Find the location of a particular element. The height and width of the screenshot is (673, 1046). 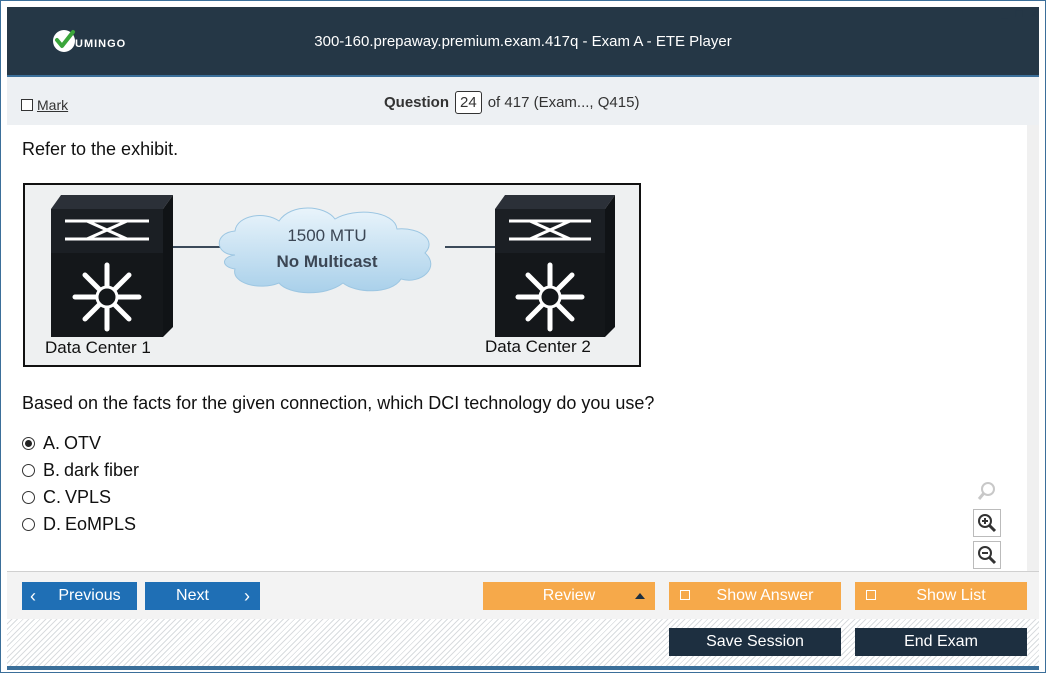

zoom-controls is located at coordinates (987, 525).